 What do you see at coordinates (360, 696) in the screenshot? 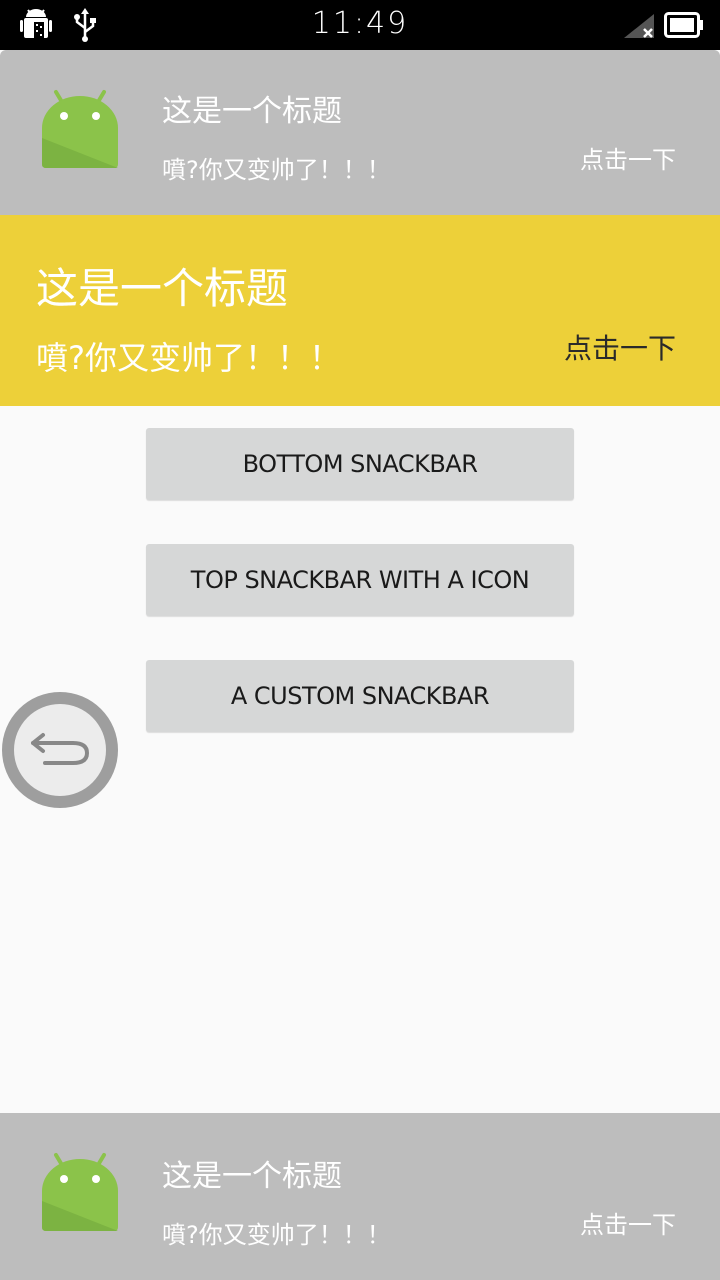
I see `custom-snackbar-button: A CUSTOM SNACKBAR` at bounding box center [360, 696].